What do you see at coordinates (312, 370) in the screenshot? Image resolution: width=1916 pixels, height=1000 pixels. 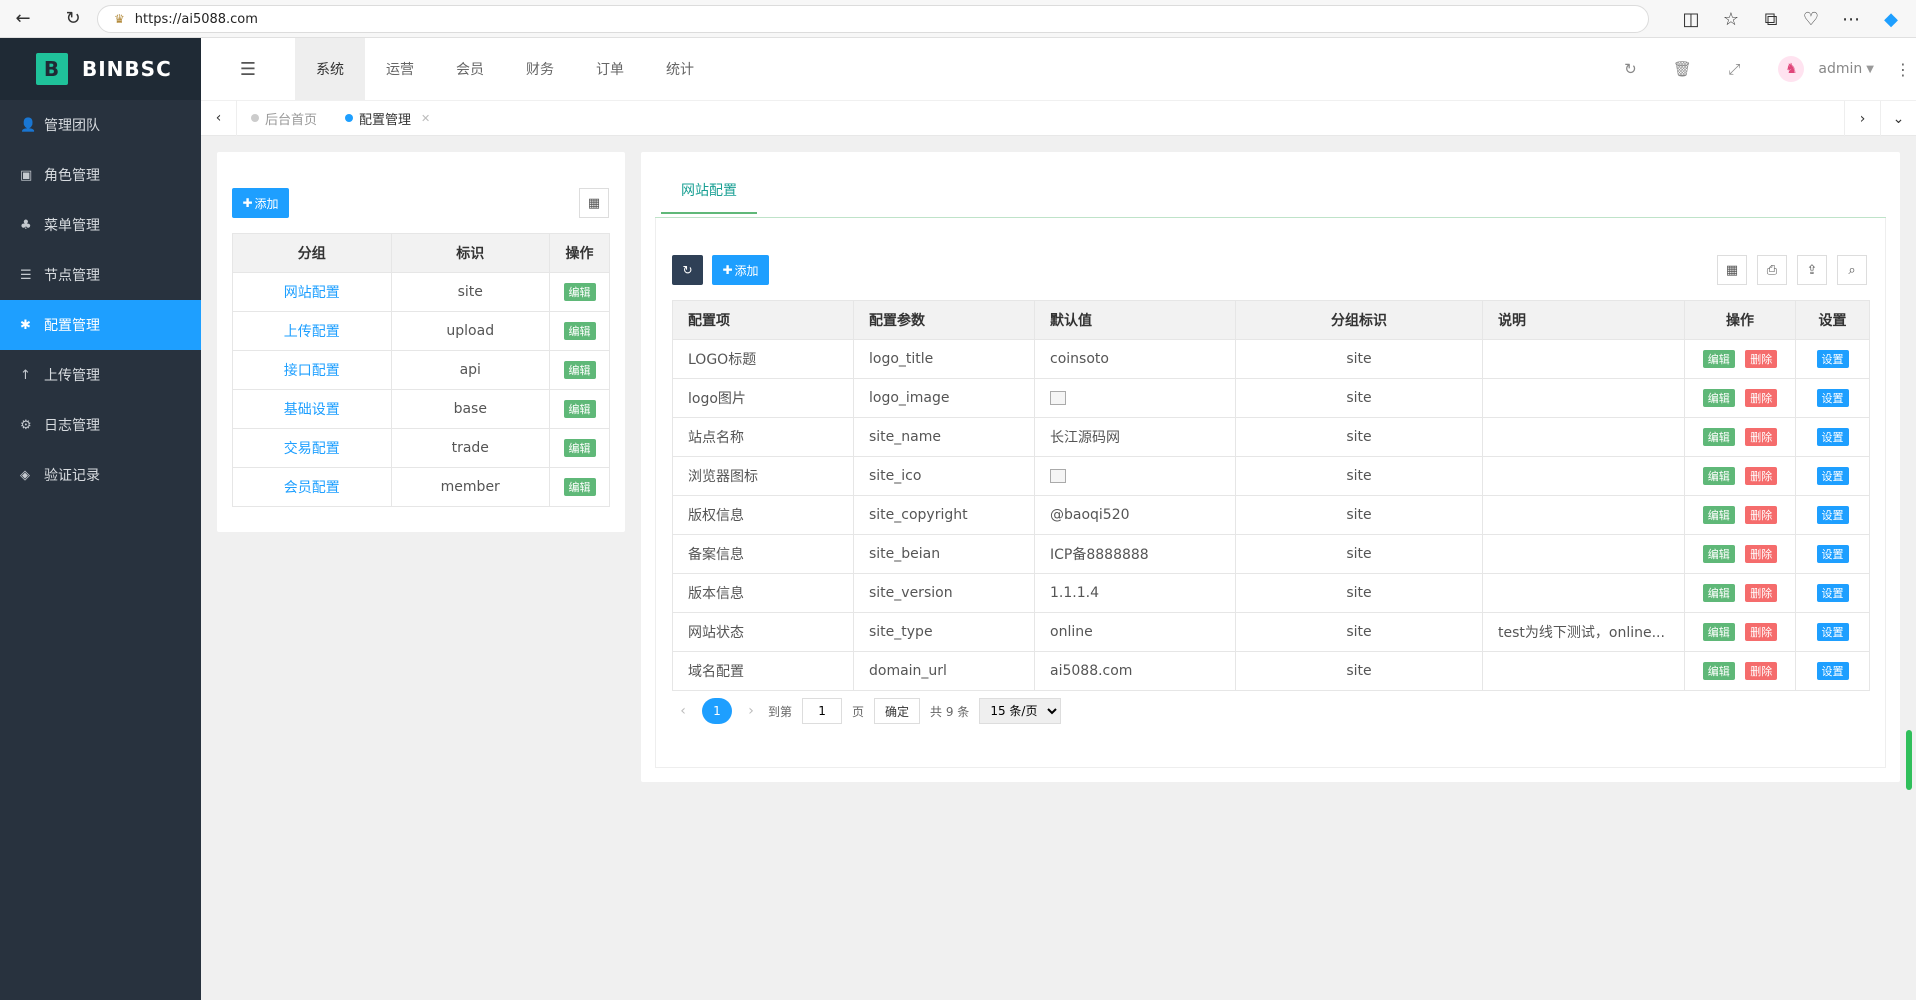 I see `group-link: 接口配置` at bounding box center [312, 370].